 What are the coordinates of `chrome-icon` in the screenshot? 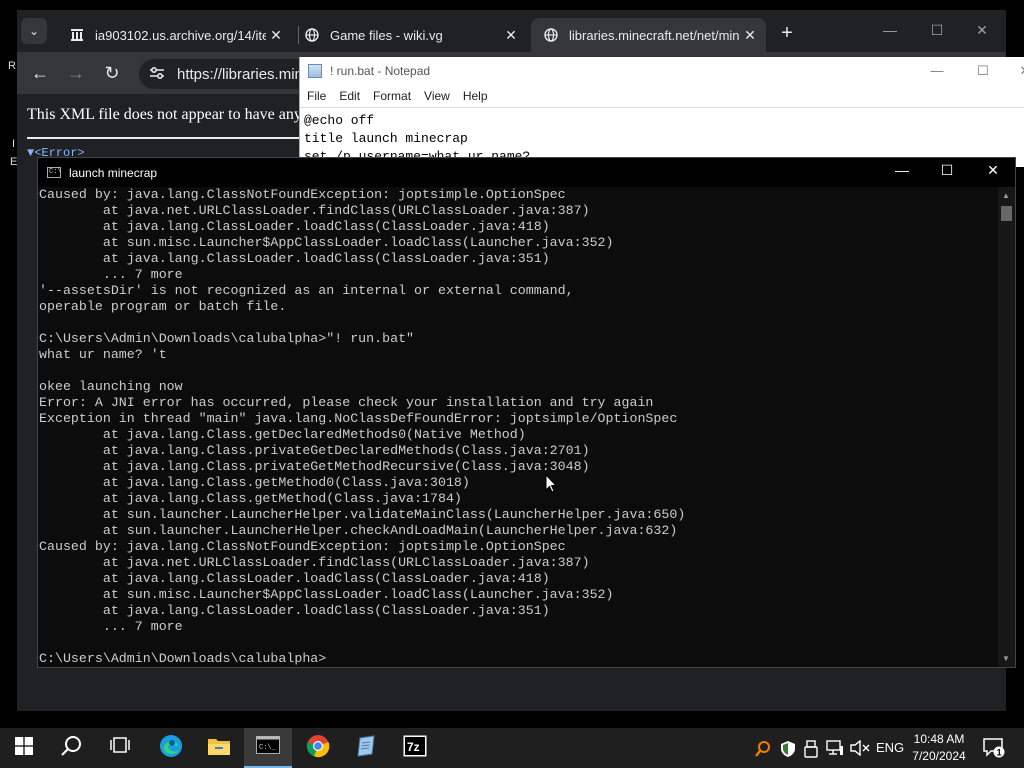 It's located at (318, 748).